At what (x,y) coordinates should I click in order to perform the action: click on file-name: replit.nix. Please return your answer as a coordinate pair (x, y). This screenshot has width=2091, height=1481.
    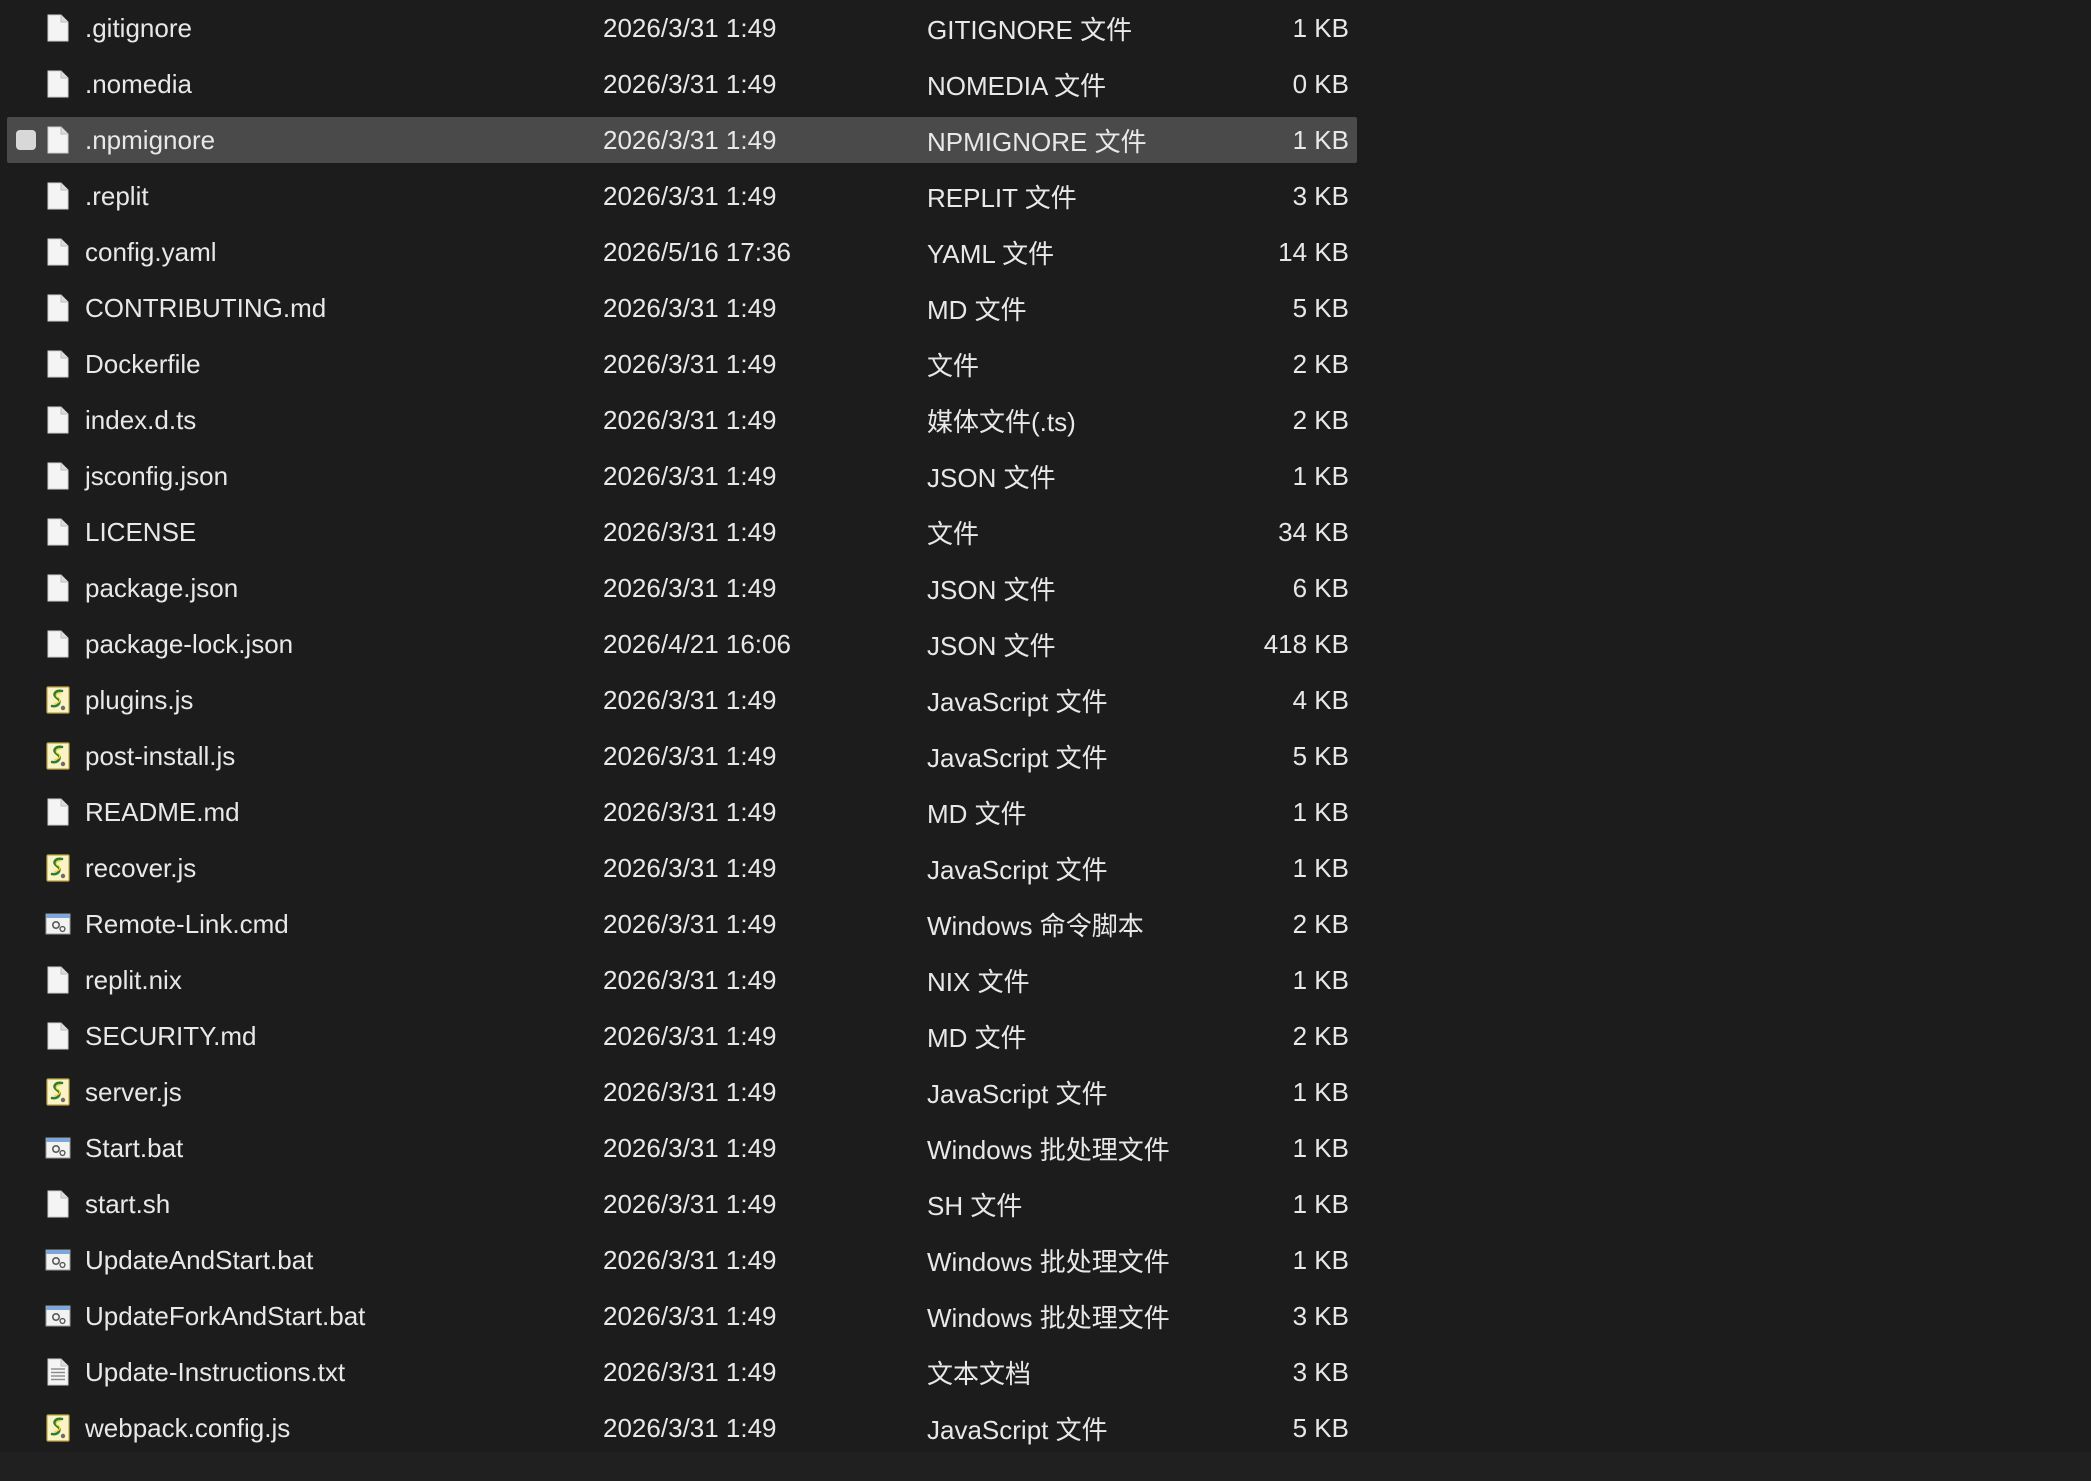
    Looking at the image, I should click on (133, 979).